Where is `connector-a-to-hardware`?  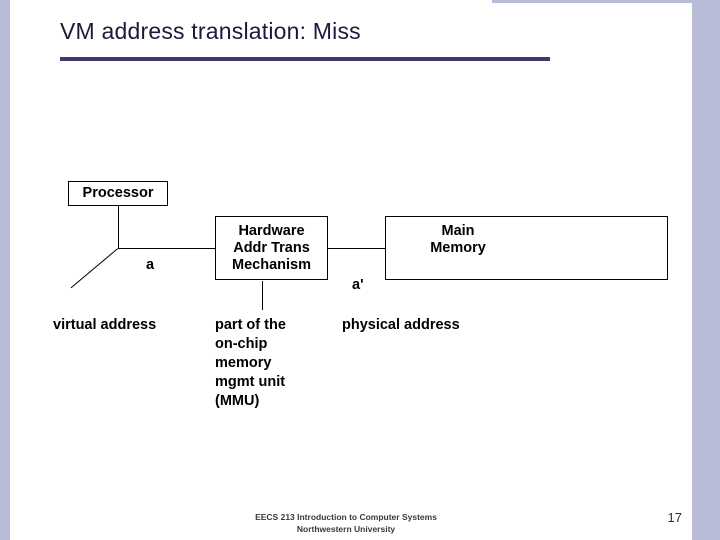
connector-a-to-hardware is located at coordinates (166, 248).